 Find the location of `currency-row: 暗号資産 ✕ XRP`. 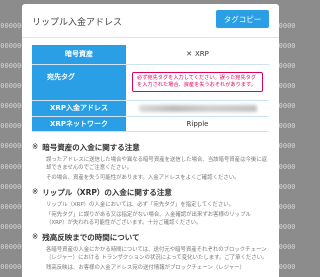

currency-row: 暗号資産 ✕ XRP is located at coordinates (150, 55).